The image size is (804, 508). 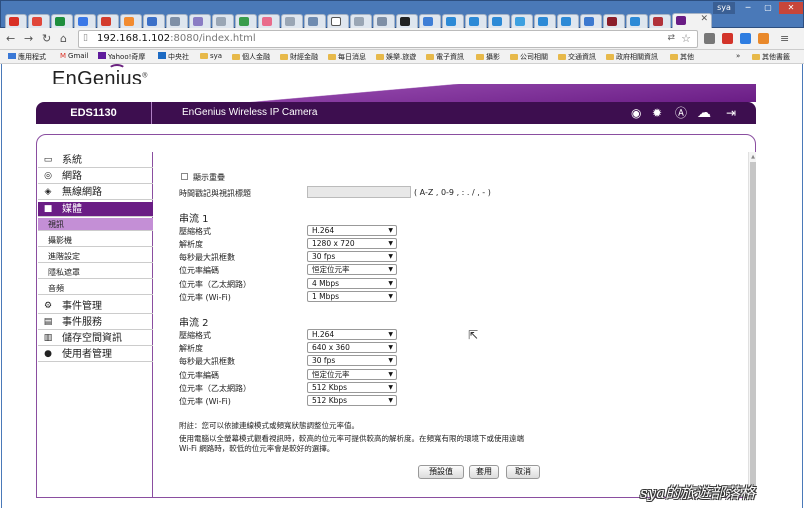 I want to click on bookmark-folder: 財經金融, so click(x=299, y=57).